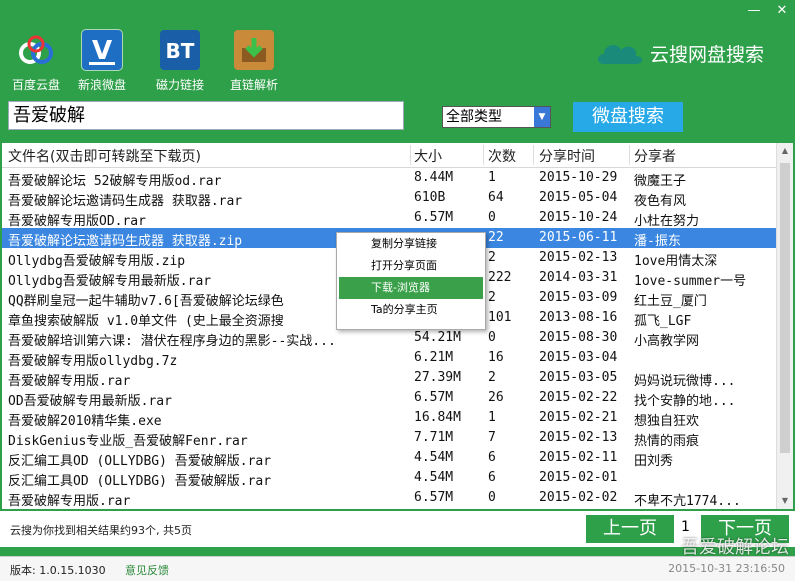 The height and width of the screenshot is (581, 795). I want to click on toolbar-sina-vdisk: V 新浪微盘, so click(102, 61).